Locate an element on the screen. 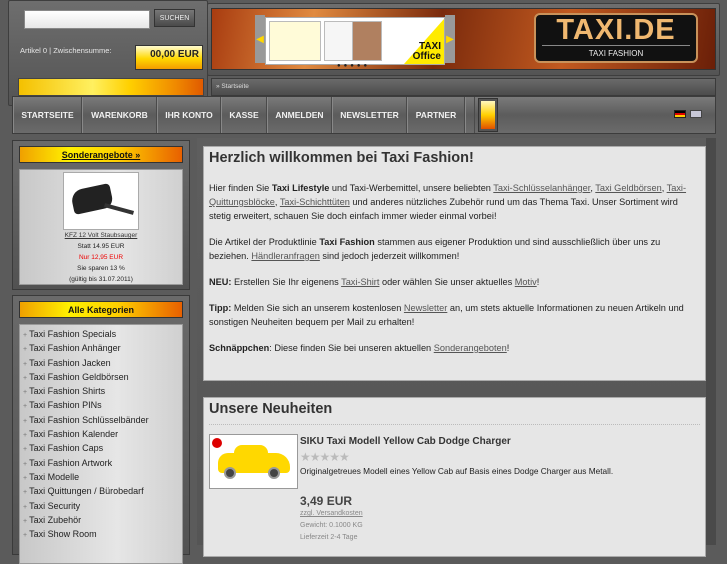  product-price: 3,49 EUR is located at coordinates (326, 501).